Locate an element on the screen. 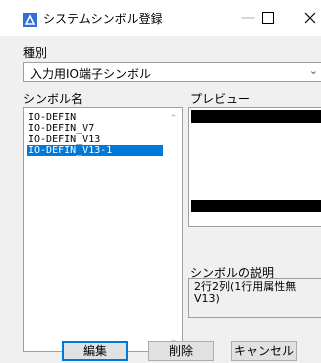 The image size is (321, 363). preview-pane is located at coordinates (254, 167).